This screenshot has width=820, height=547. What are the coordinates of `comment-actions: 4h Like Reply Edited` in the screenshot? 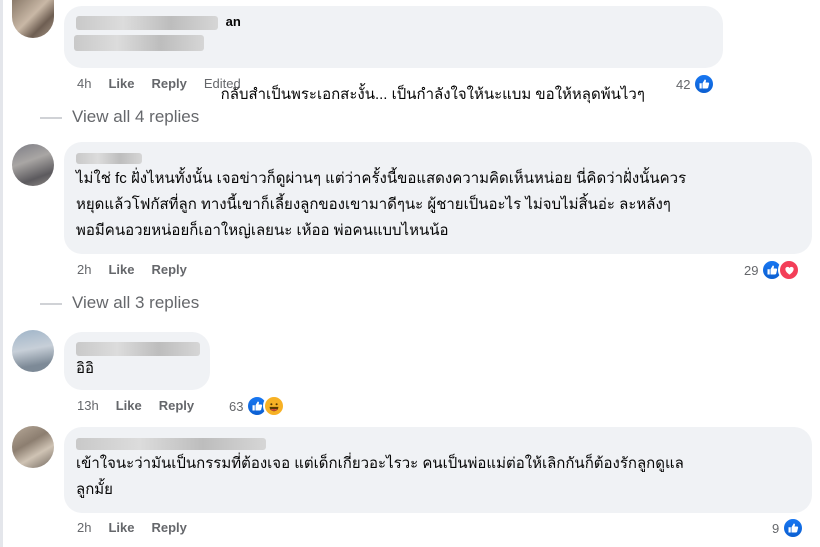 It's located at (167, 83).